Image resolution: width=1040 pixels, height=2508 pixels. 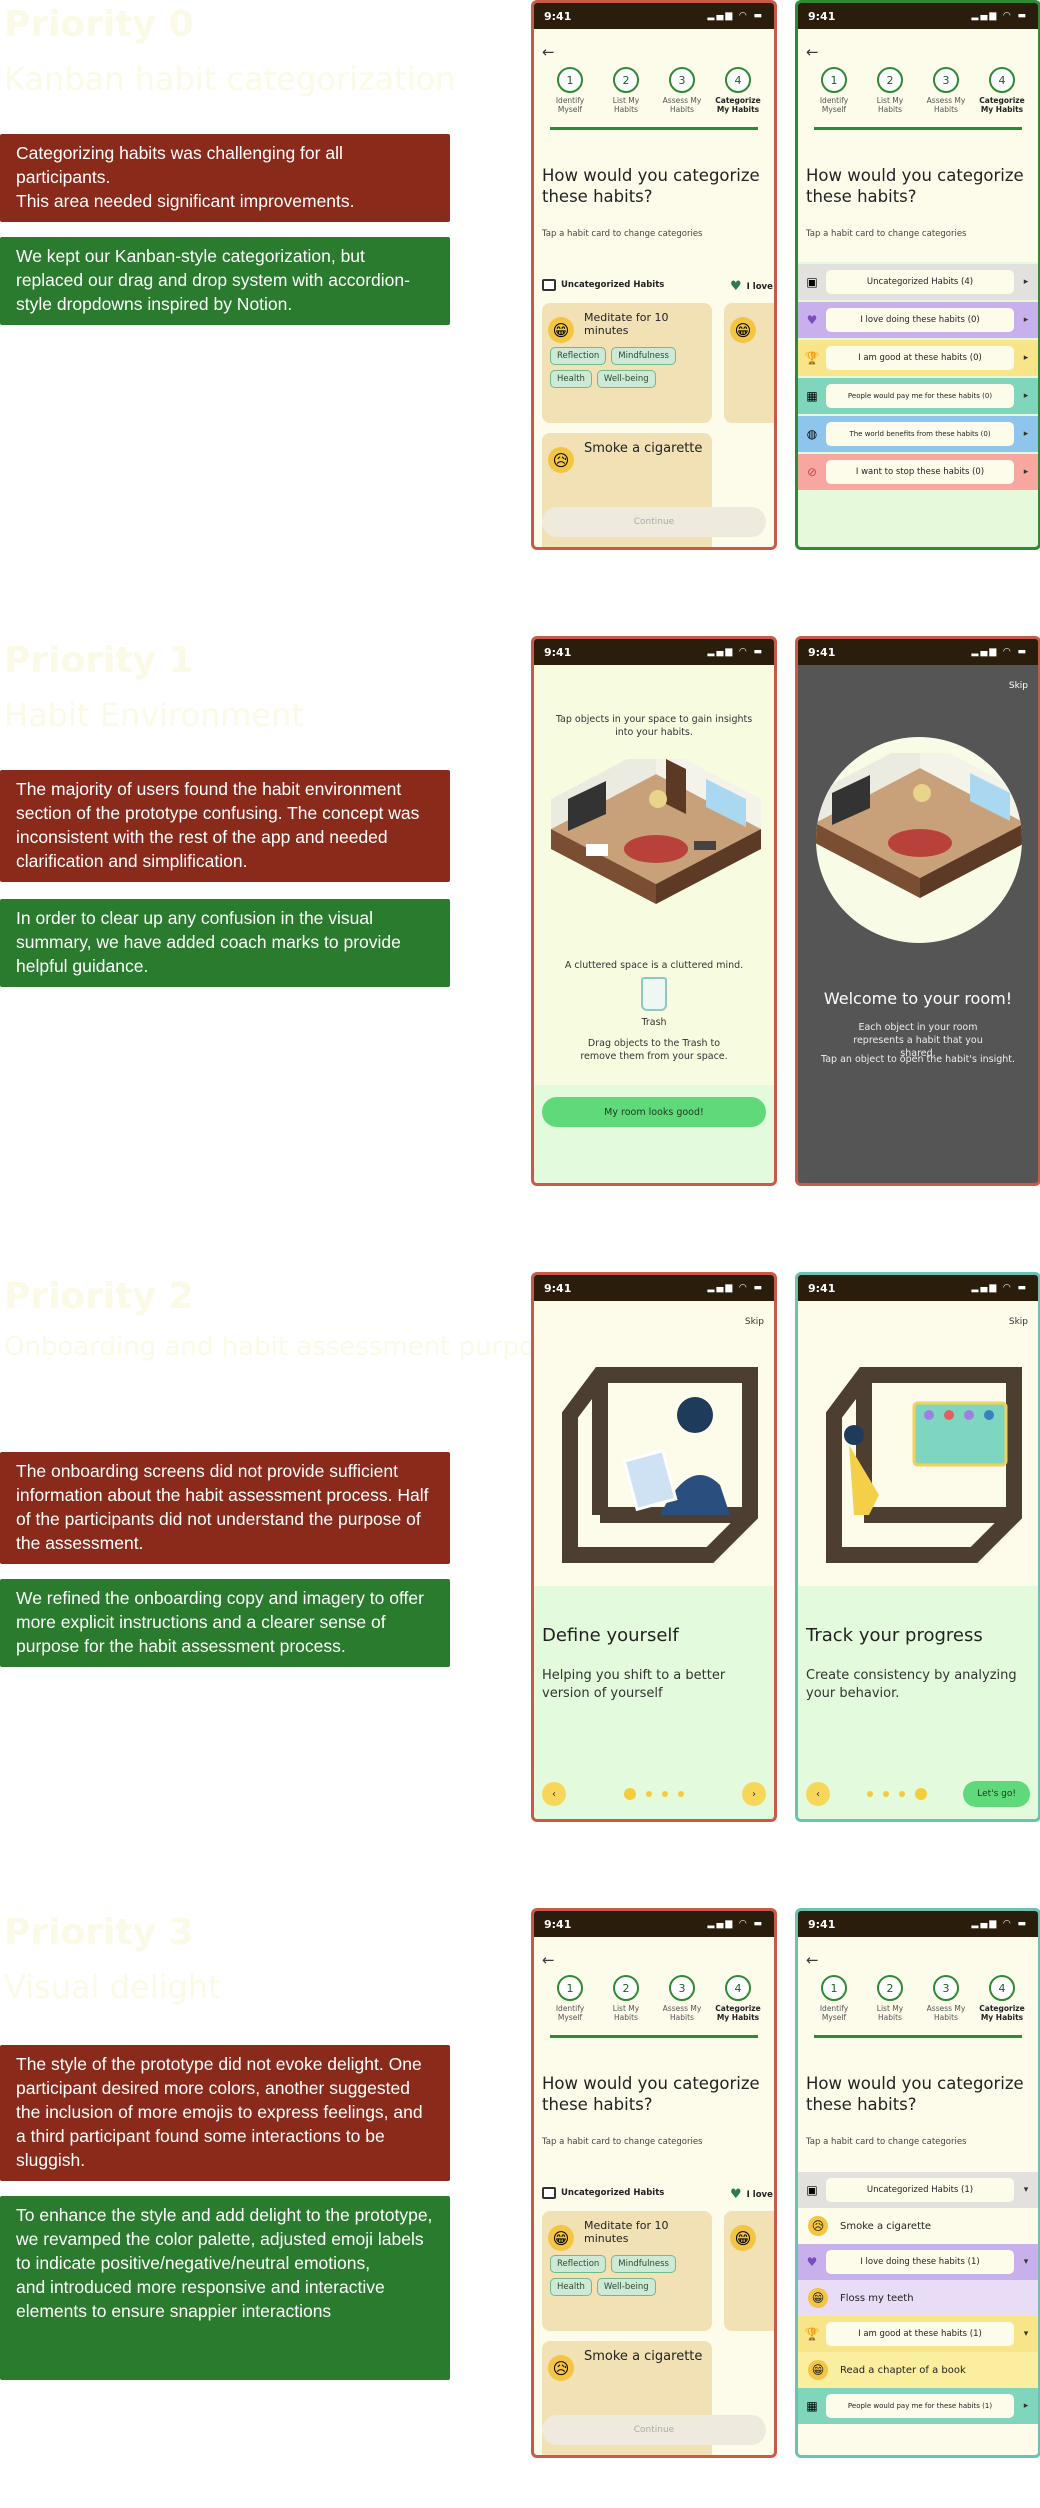 I want to click on category-stop: ⊘ I want to stop these habits (0) ▸, so click(x=918, y=472).